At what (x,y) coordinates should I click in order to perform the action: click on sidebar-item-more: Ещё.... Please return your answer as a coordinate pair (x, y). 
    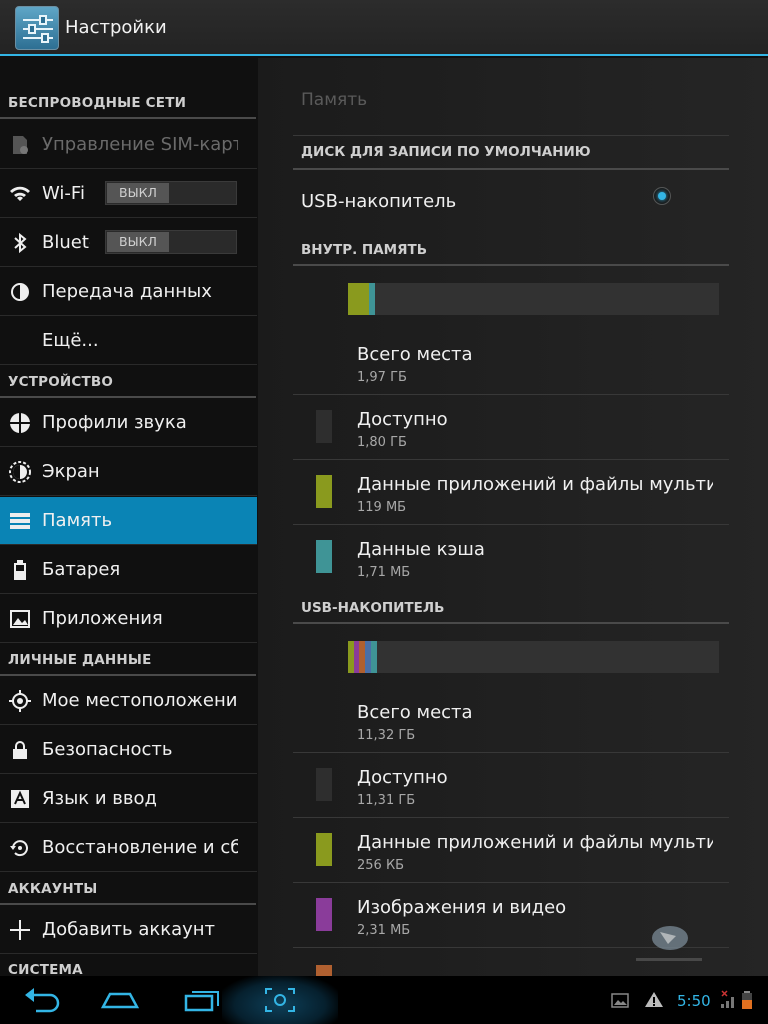
    Looking at the image, I should click on (128, 341).